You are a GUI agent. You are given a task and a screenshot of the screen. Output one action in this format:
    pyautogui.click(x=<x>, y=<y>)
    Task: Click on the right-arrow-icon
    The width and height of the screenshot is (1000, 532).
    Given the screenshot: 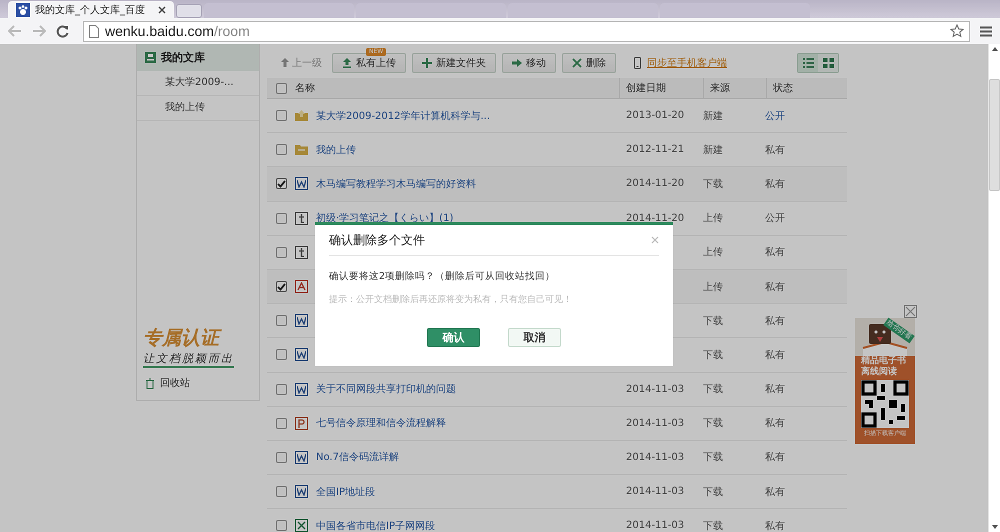 What is the action you would take?
    pyautogui.click(x=517, y=63)
    